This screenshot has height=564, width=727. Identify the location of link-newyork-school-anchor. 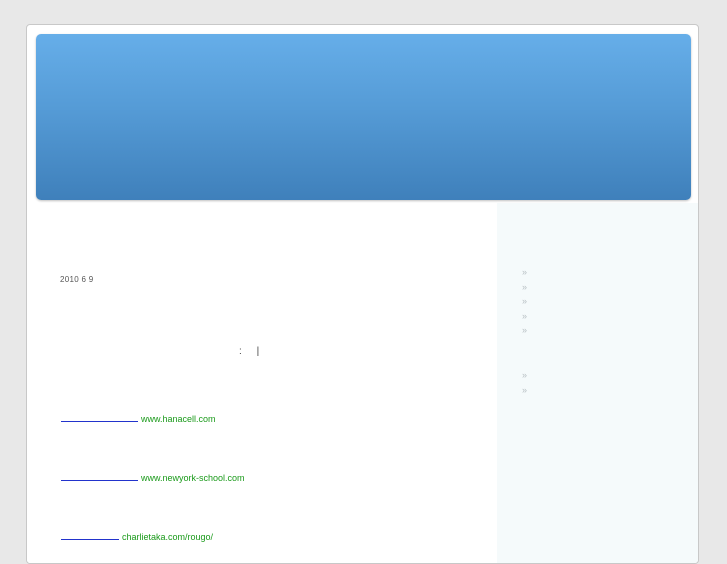
(99, 476).